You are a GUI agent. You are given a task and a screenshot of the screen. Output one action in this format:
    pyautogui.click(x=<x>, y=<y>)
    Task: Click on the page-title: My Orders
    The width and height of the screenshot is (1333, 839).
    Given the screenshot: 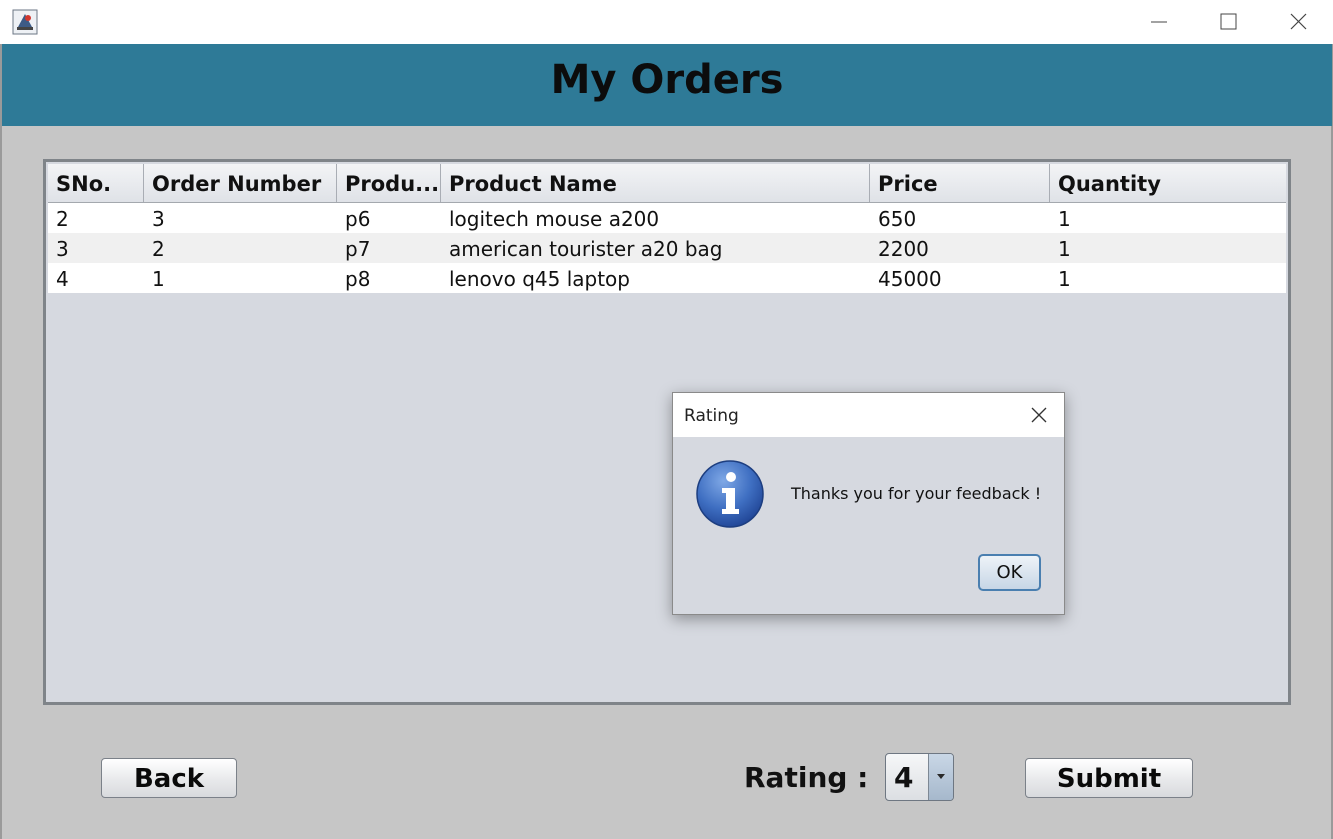 What is the action you would take?
    pyautogui.click(x=667, y=80)
    